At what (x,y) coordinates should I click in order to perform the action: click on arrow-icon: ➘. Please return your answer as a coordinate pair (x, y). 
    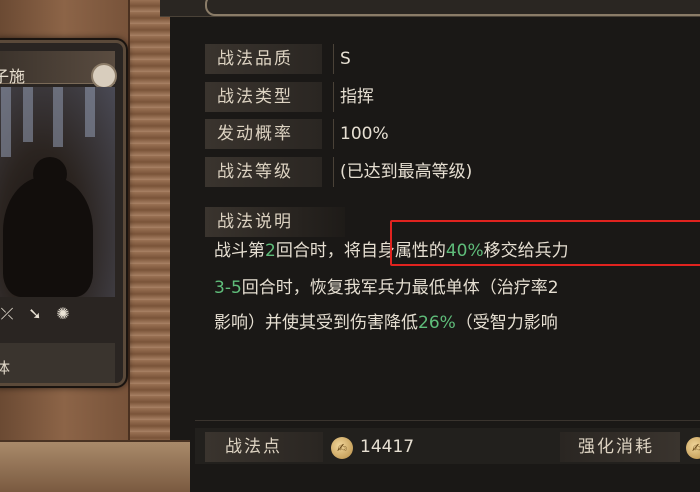
    Looking at the image, I should click on (35, 313).